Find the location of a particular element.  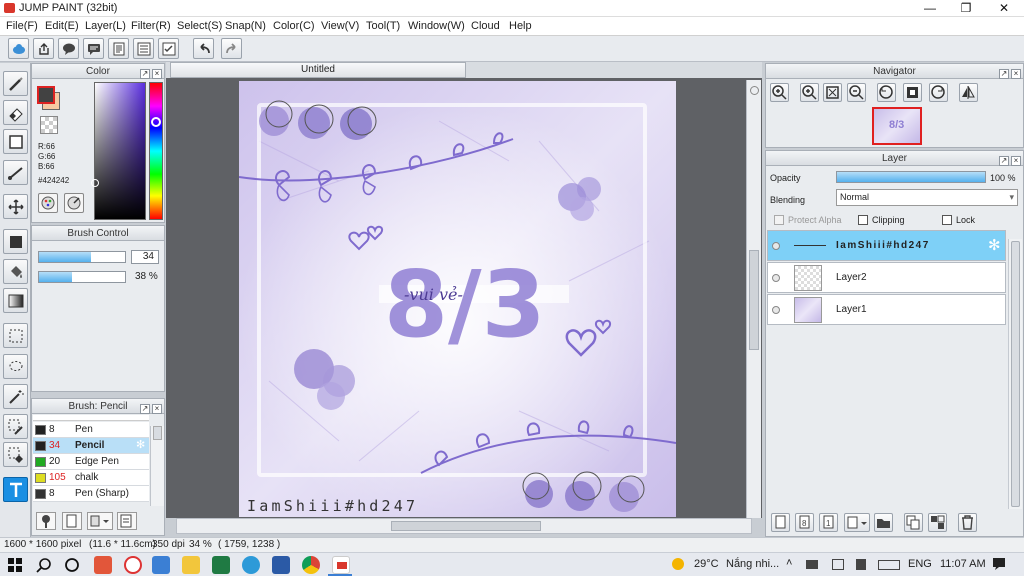

text-tool is located at coordinates (15, 489).